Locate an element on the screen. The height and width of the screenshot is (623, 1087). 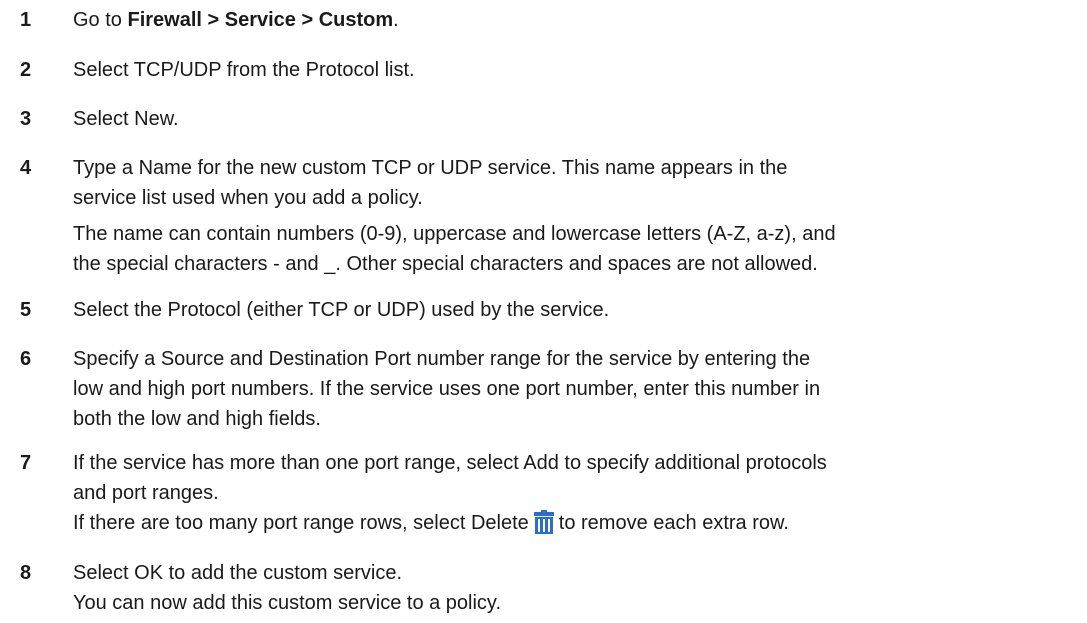
step-number: 8 is located at coordinates (26, 573).